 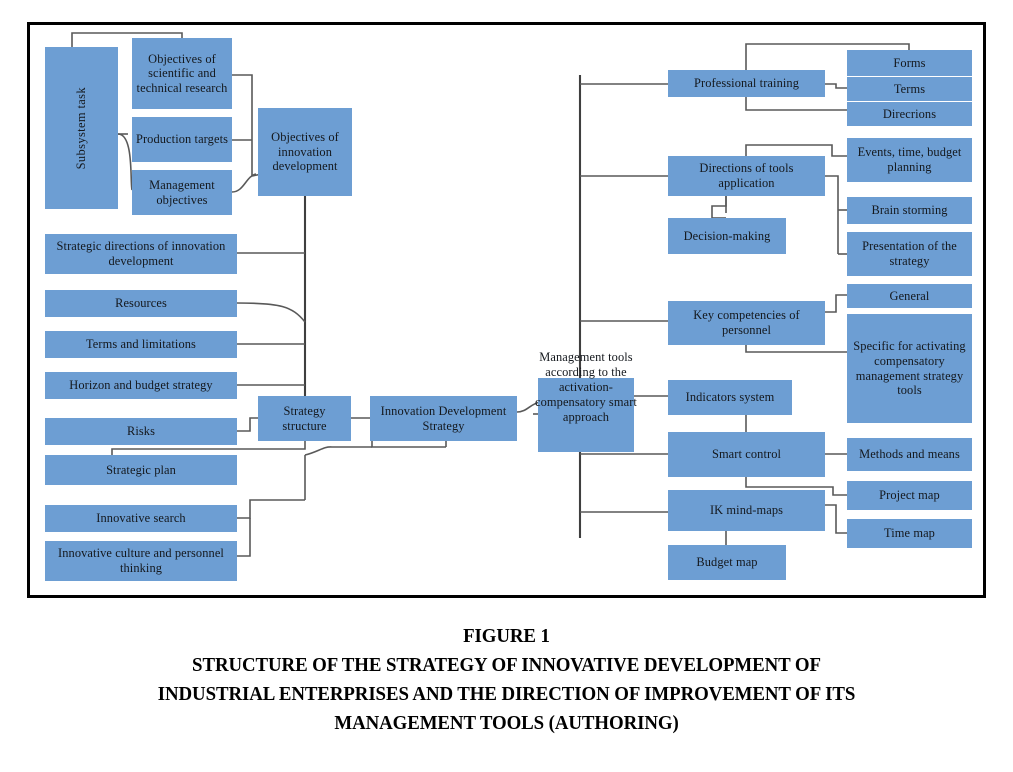 I want to click on node-methods-and-means-label: Methods and means, so click(x=909, y=454).